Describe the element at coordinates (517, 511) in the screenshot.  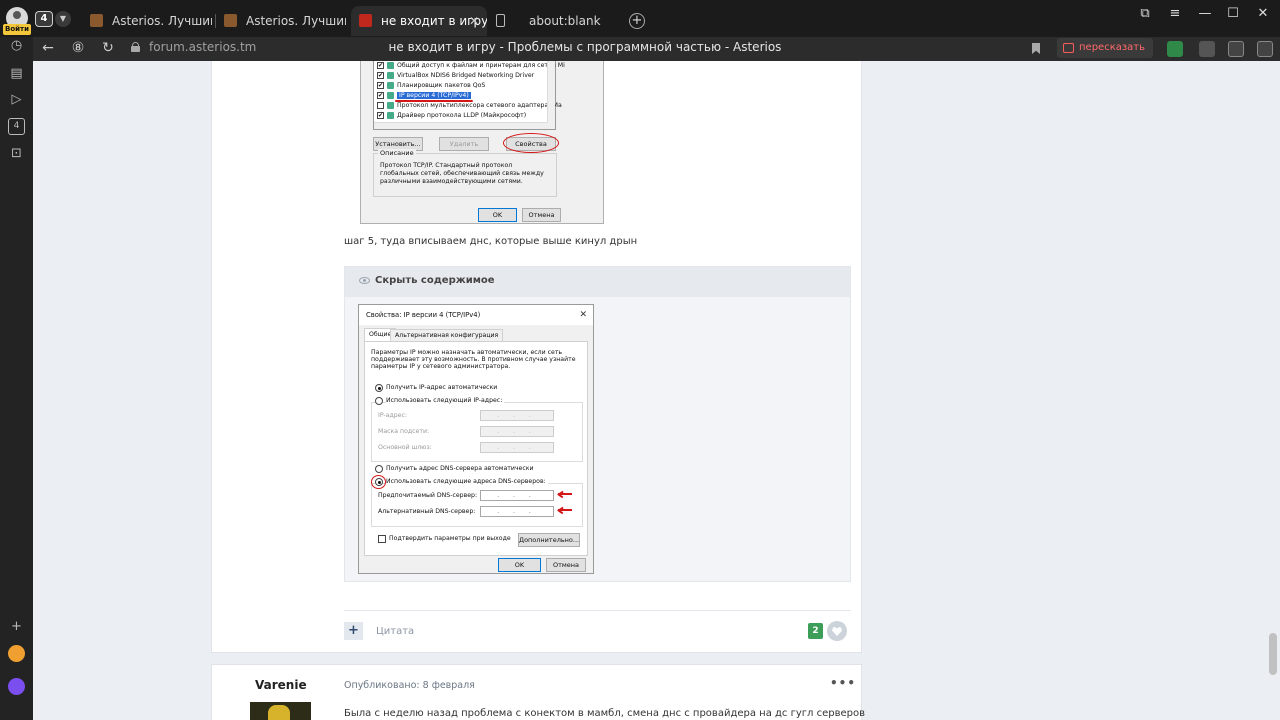
I see `alternate-dns-field: . . .` at that location.